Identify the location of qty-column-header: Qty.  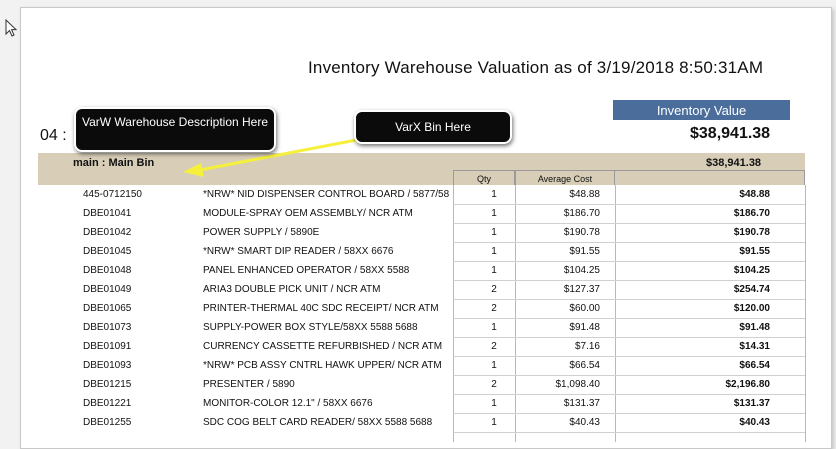
(484, 177).